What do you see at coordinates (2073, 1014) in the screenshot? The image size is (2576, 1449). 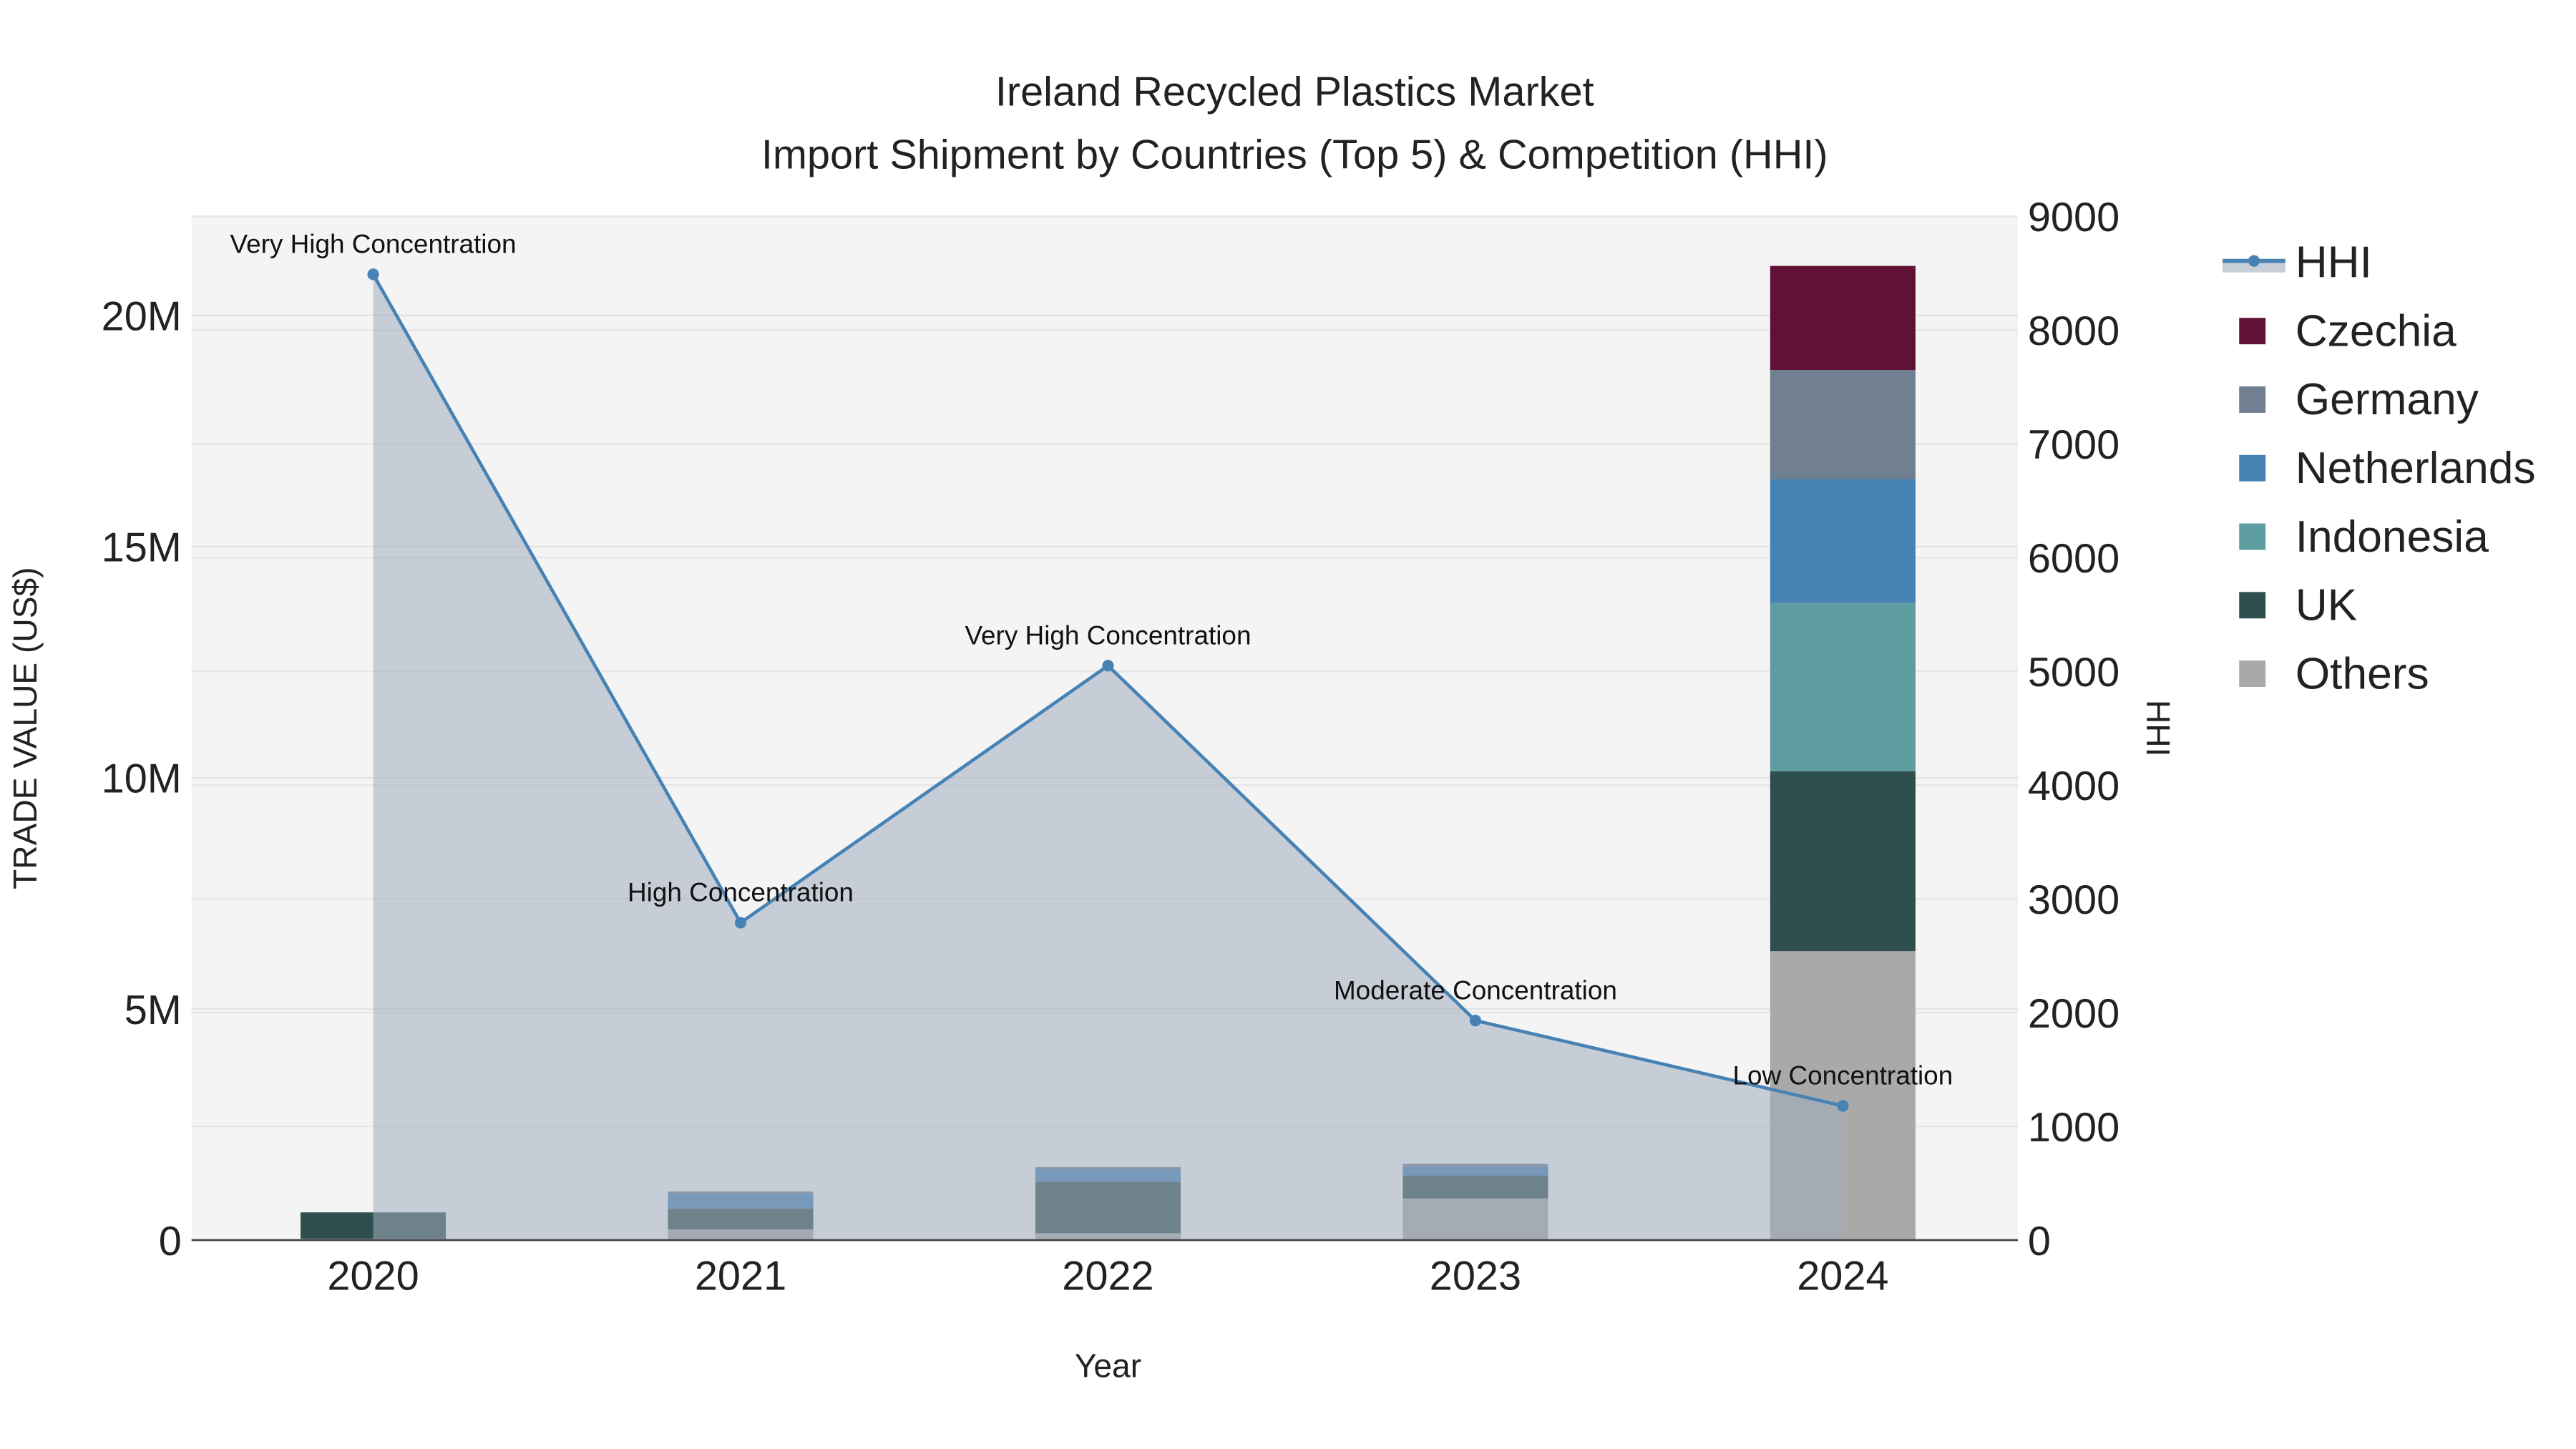 I see `y2-tick-label: 2000` at bounding box center [2073, 1014].